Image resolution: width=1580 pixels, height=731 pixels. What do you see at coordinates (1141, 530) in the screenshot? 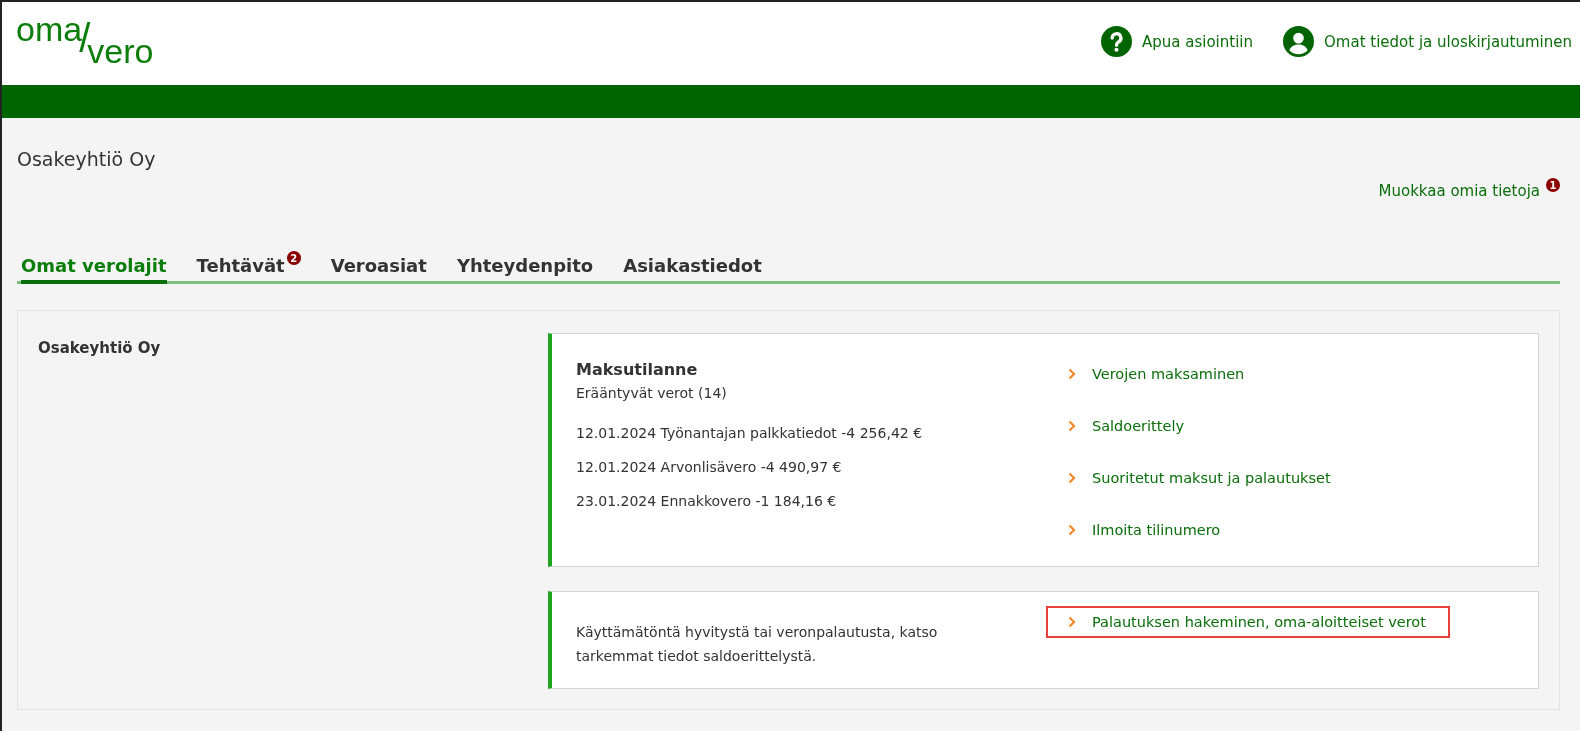
I see `card-link: Ilmoita tilinumero` at bounding box center [1141, 530].